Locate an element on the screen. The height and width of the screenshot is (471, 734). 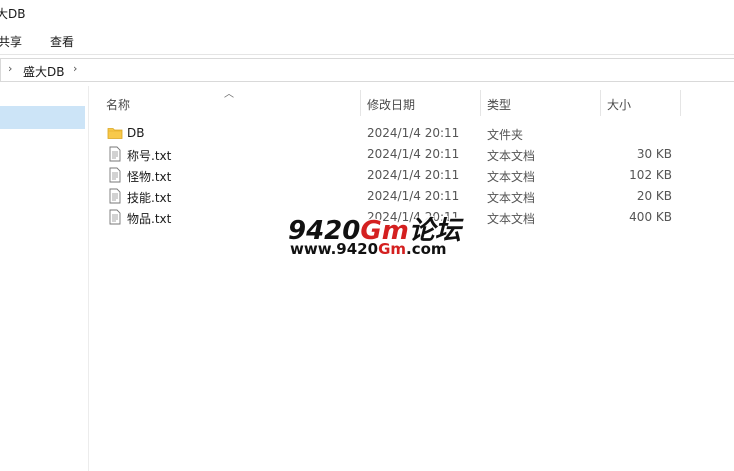
column-header-size: 大小 is located at coordinates (619, 104).